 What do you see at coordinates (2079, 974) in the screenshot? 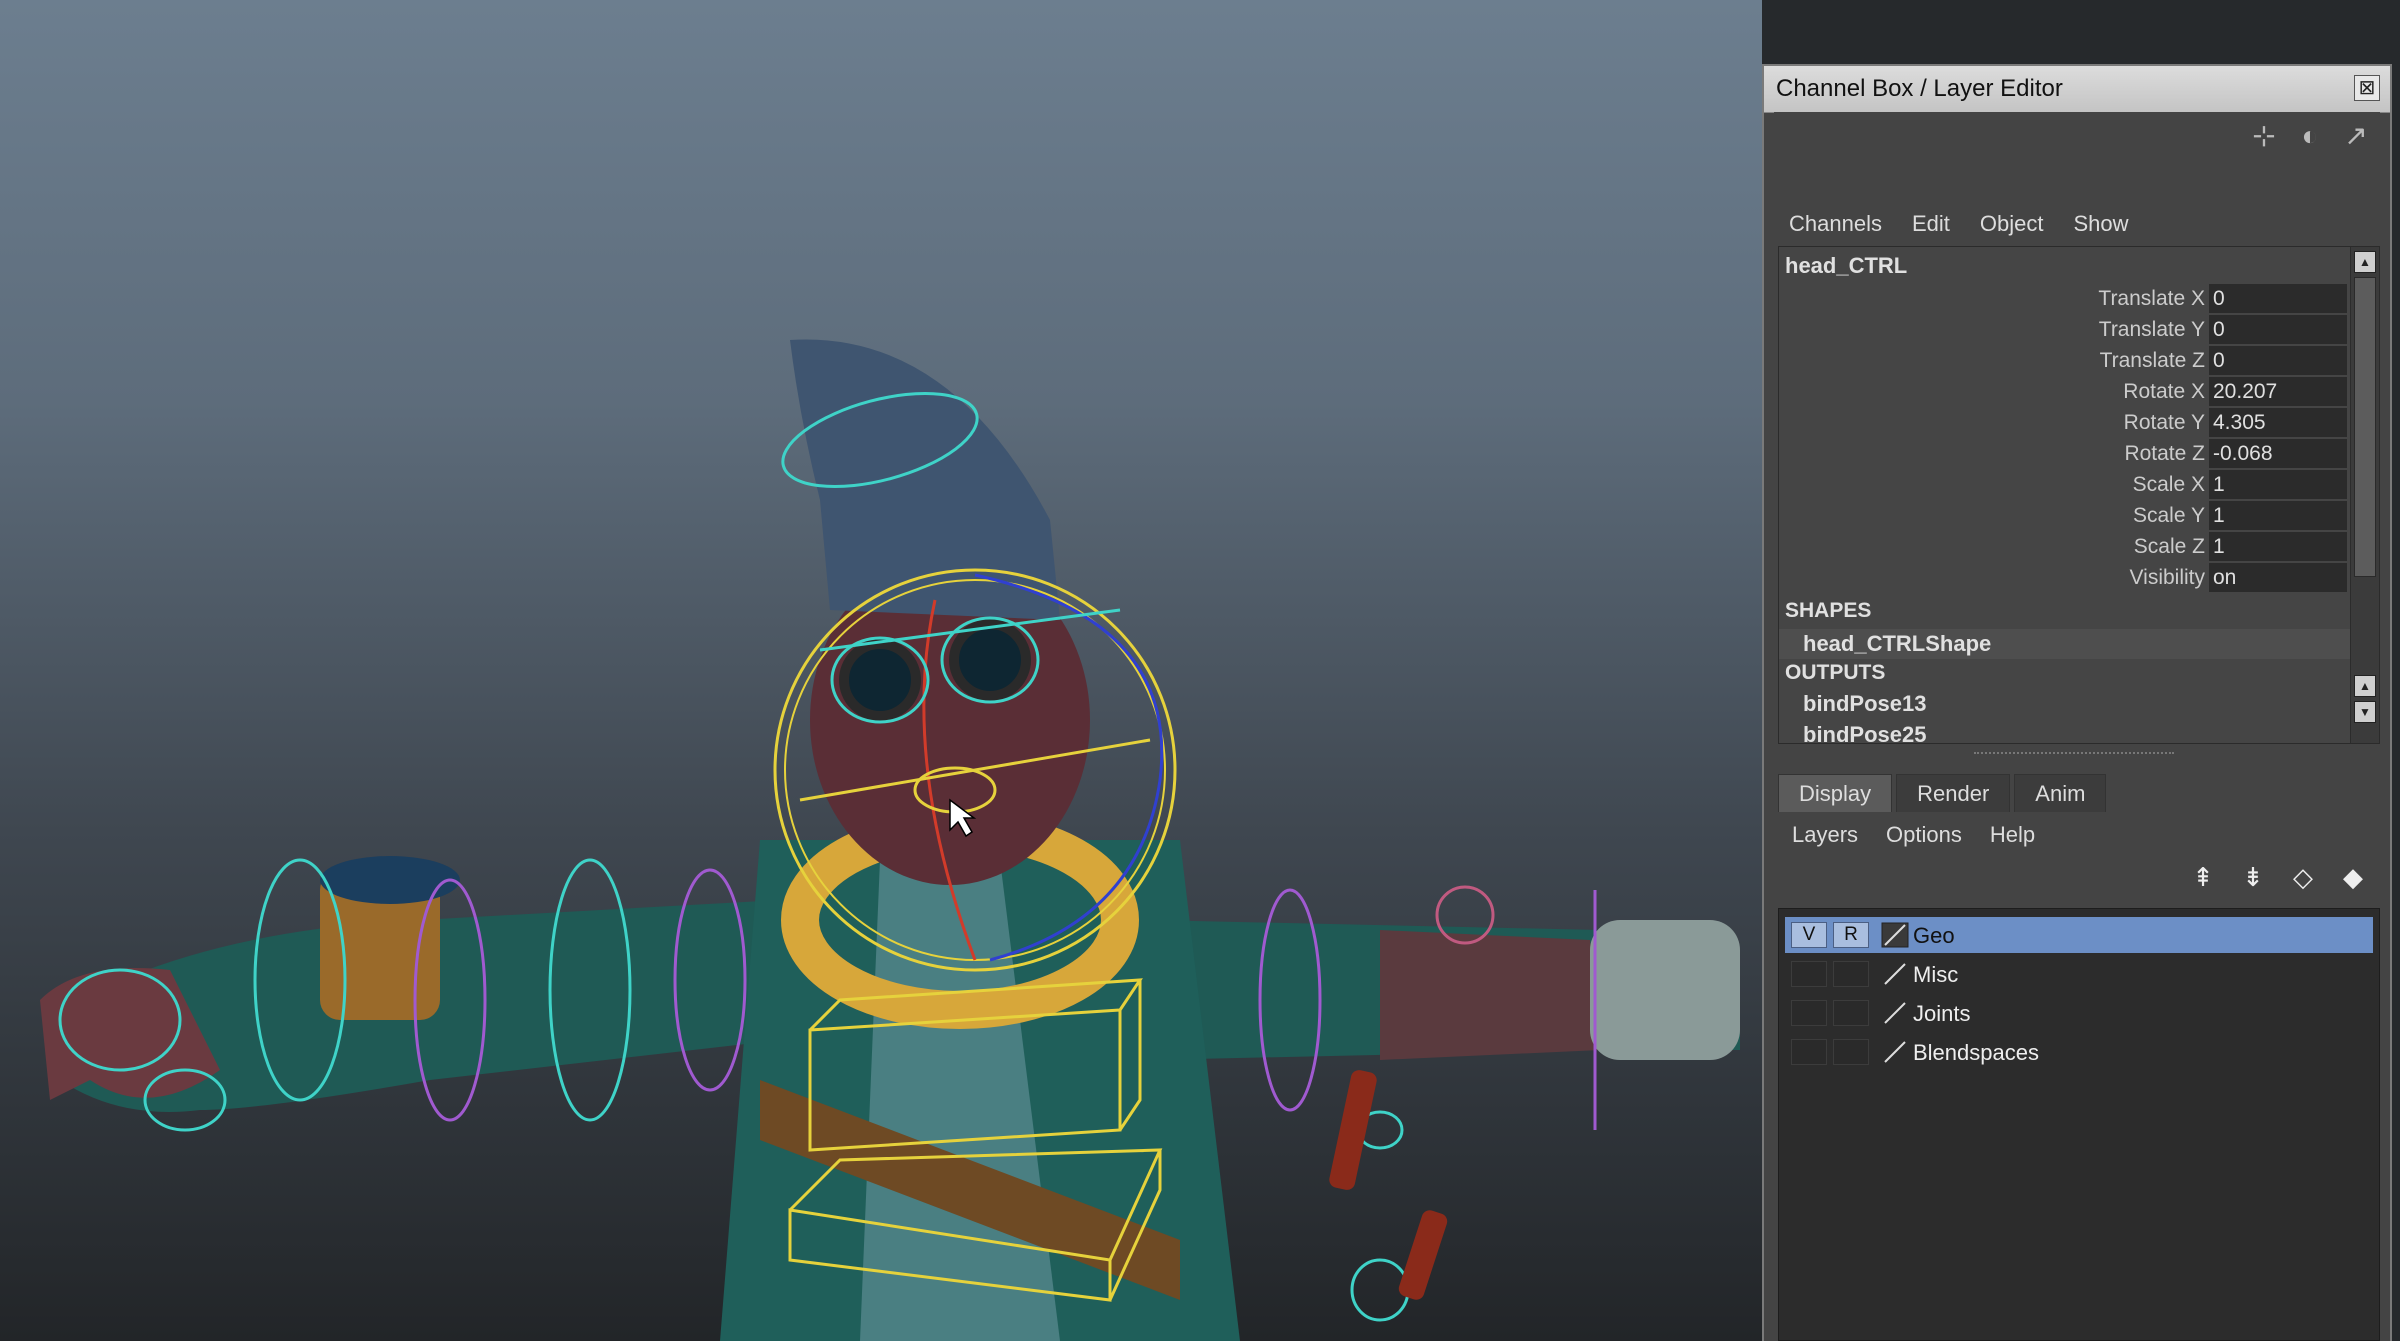
I see `layer-row-misc: Misc` at bounding box center [2079, 974].